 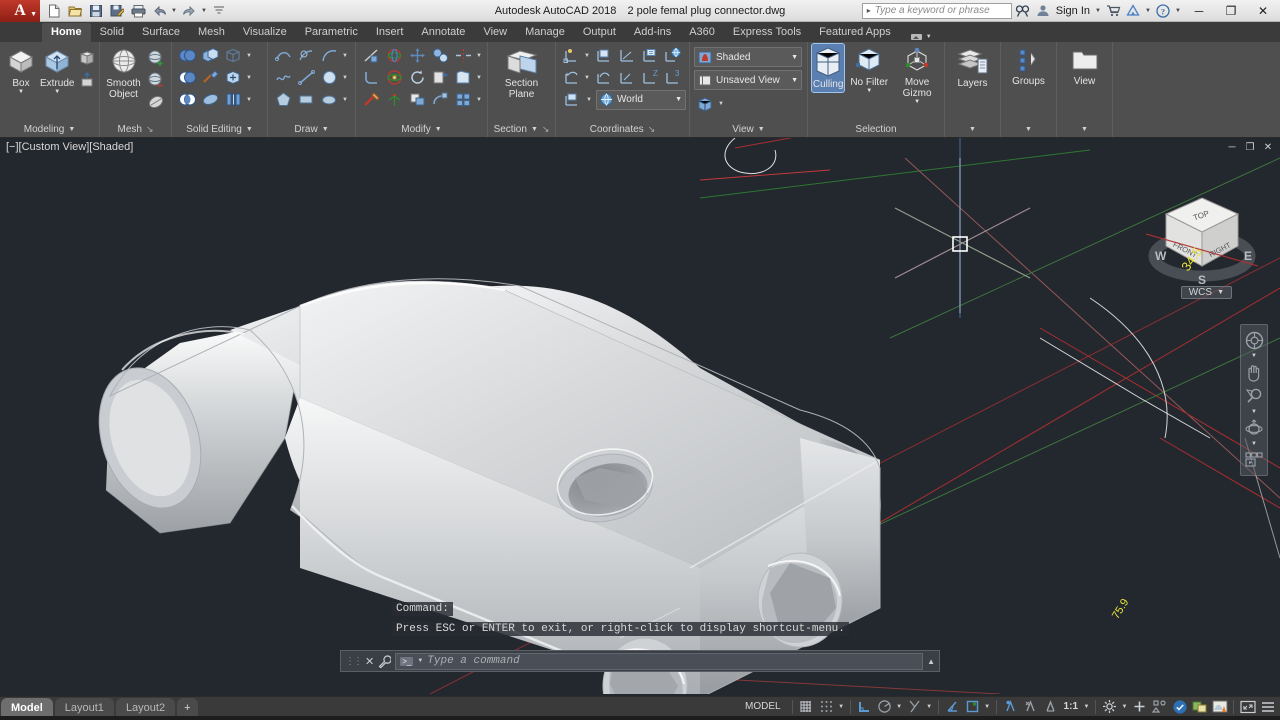 I want to click on plot-icon, so click(x=138, y=10).